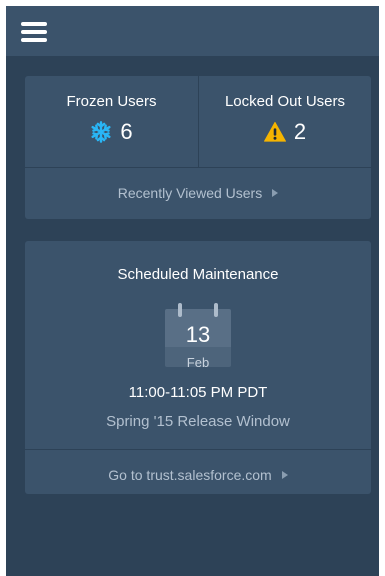 This screenshot has height=576, width=385. What do you see at coordinates (34, 32) in the screenshot?
I see `hamburger-menu-icon` at bounding box center [34, 32].